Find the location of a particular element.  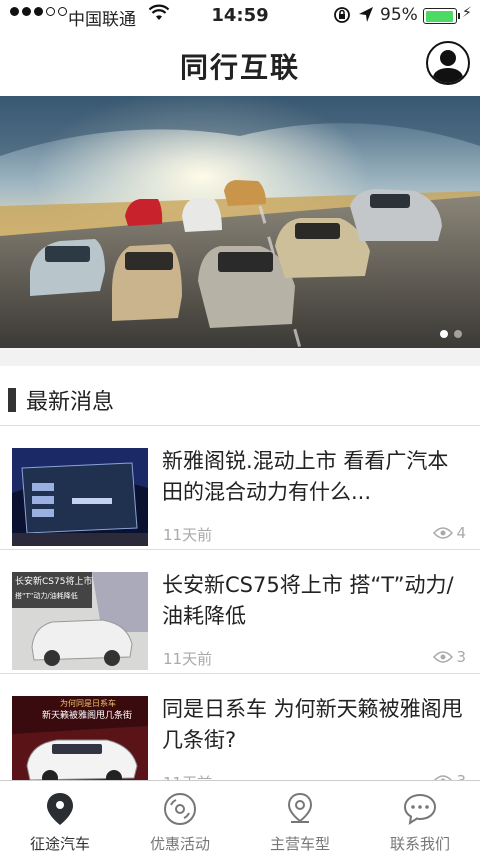

location-pin-icon is located at coordinates (60, 809).